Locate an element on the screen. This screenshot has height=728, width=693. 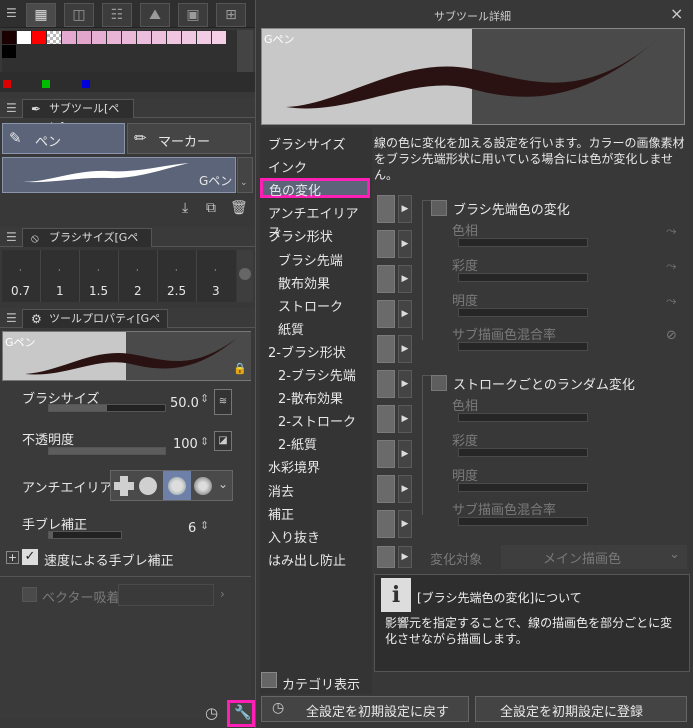
category-item: 2-ブラシ先端 is located at coordinates (316, 373).